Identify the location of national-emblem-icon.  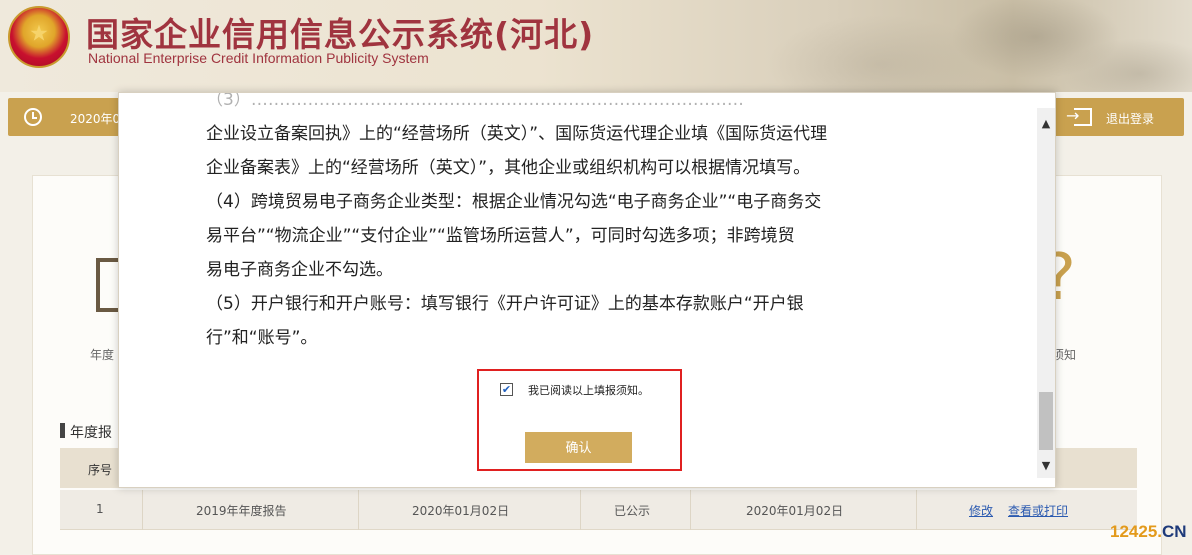
(39, 37).